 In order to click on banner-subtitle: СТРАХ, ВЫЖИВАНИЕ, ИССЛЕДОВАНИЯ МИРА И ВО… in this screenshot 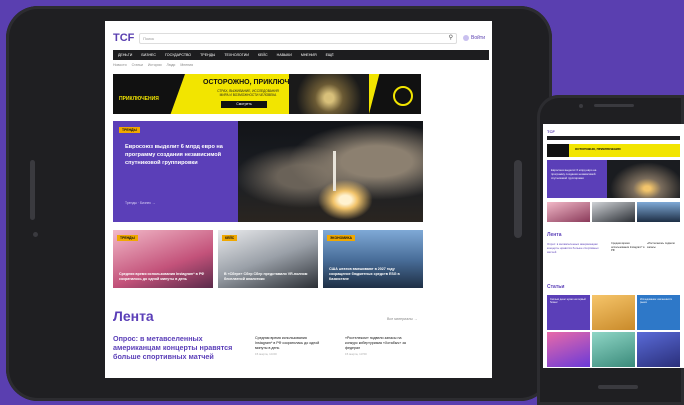, I will do `click(248, 93)`.